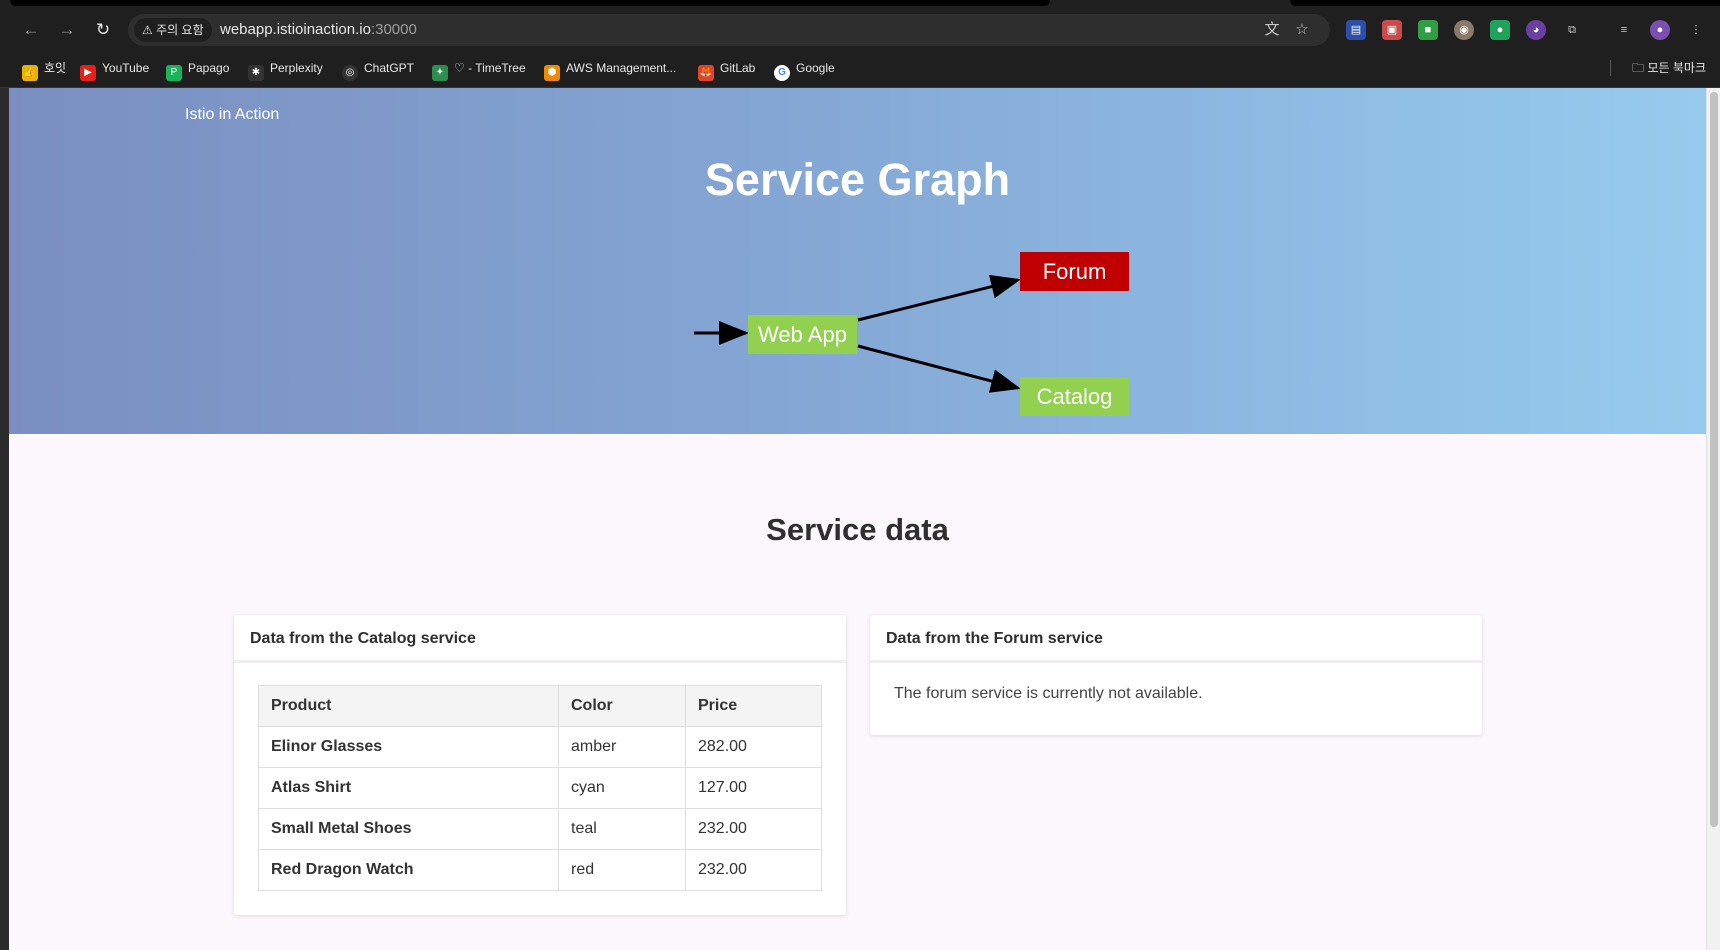 Image resolution: width=1720 pixels, height=950 pixels. Describe the element at coordinates (726, 70) in the screenshot. I see `bookmark-item: 🦊 GitLab` at that location.